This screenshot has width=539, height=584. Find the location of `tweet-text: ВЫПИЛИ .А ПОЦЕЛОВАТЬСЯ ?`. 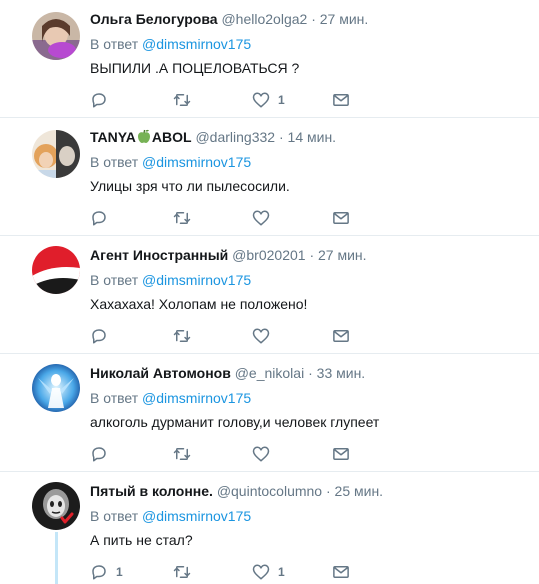

tweet-text: ВЫПИЛИ .А ПОЦЕЛОВАТЬСЯ ? is located at coordinates (195, 68).